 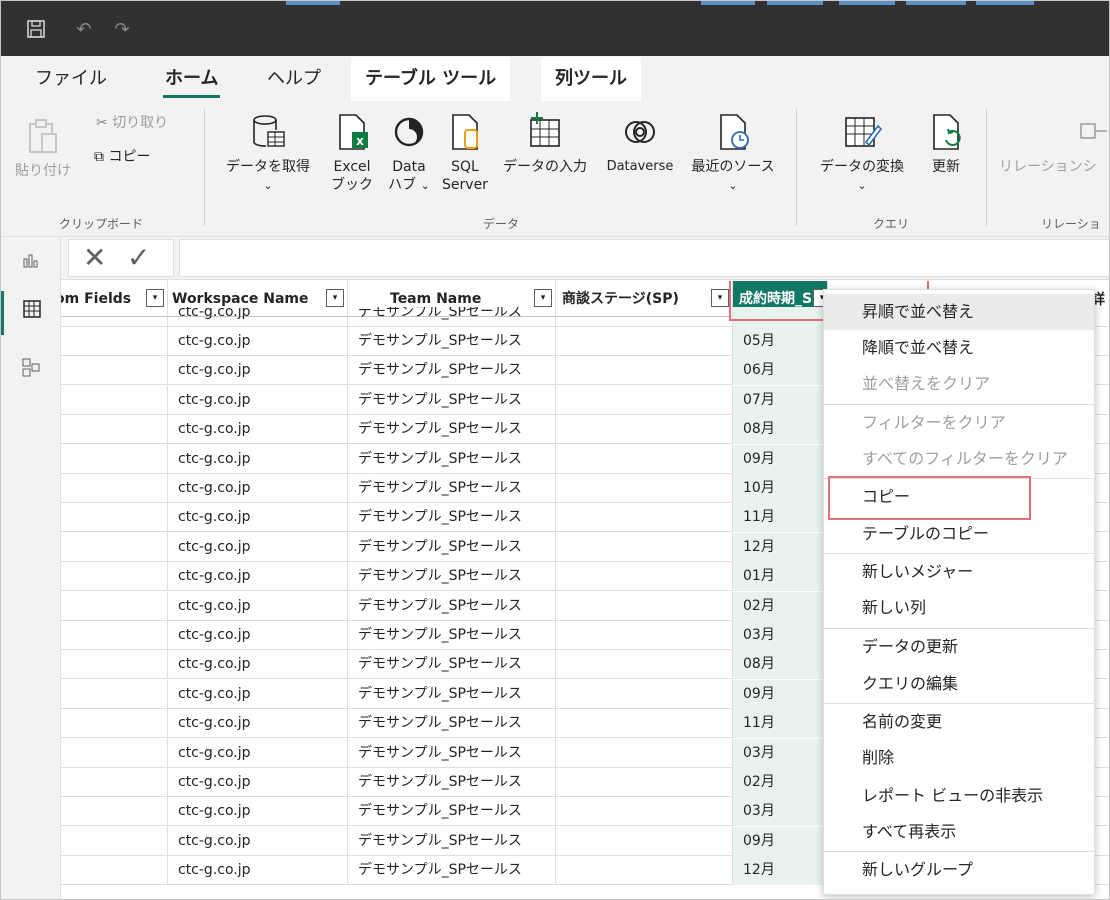 I want to click on formula-input, so click(x=644, y=258).